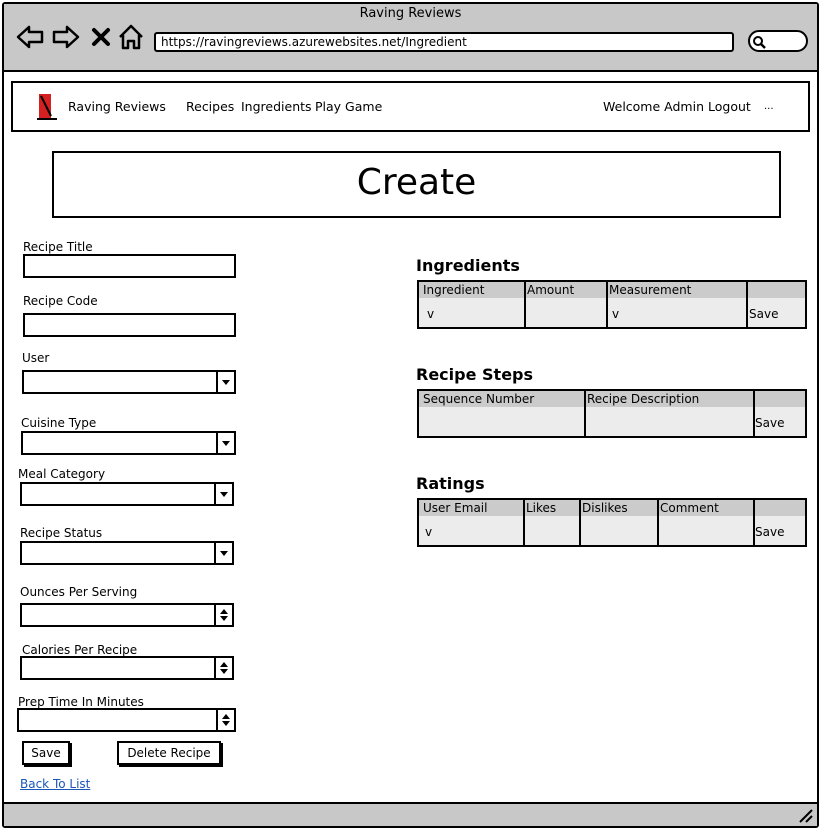  What do you see at coordinates (763, 314) in the screenshot?
I see `ingredient-save-button: Save` at bounding box center [763, 314].